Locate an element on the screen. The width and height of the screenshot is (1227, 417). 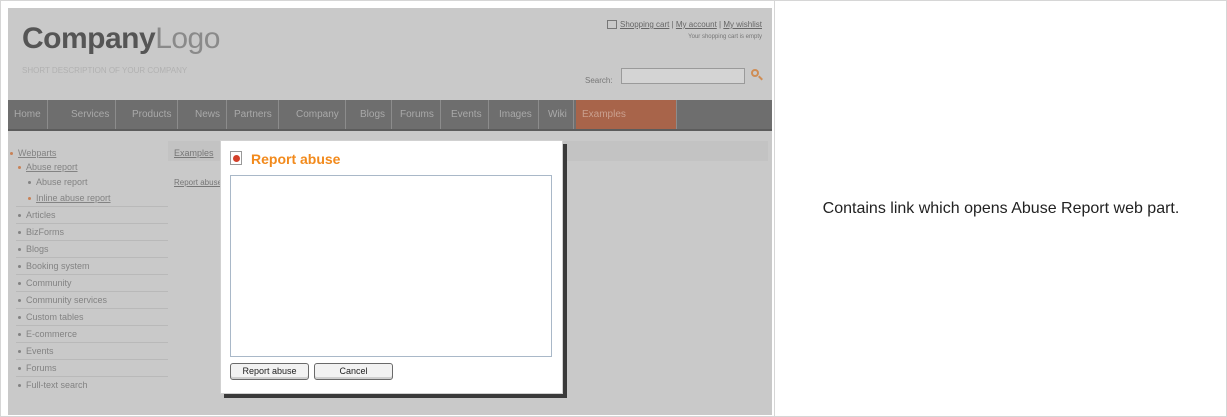
search-input is located at coordinates (683, 76).